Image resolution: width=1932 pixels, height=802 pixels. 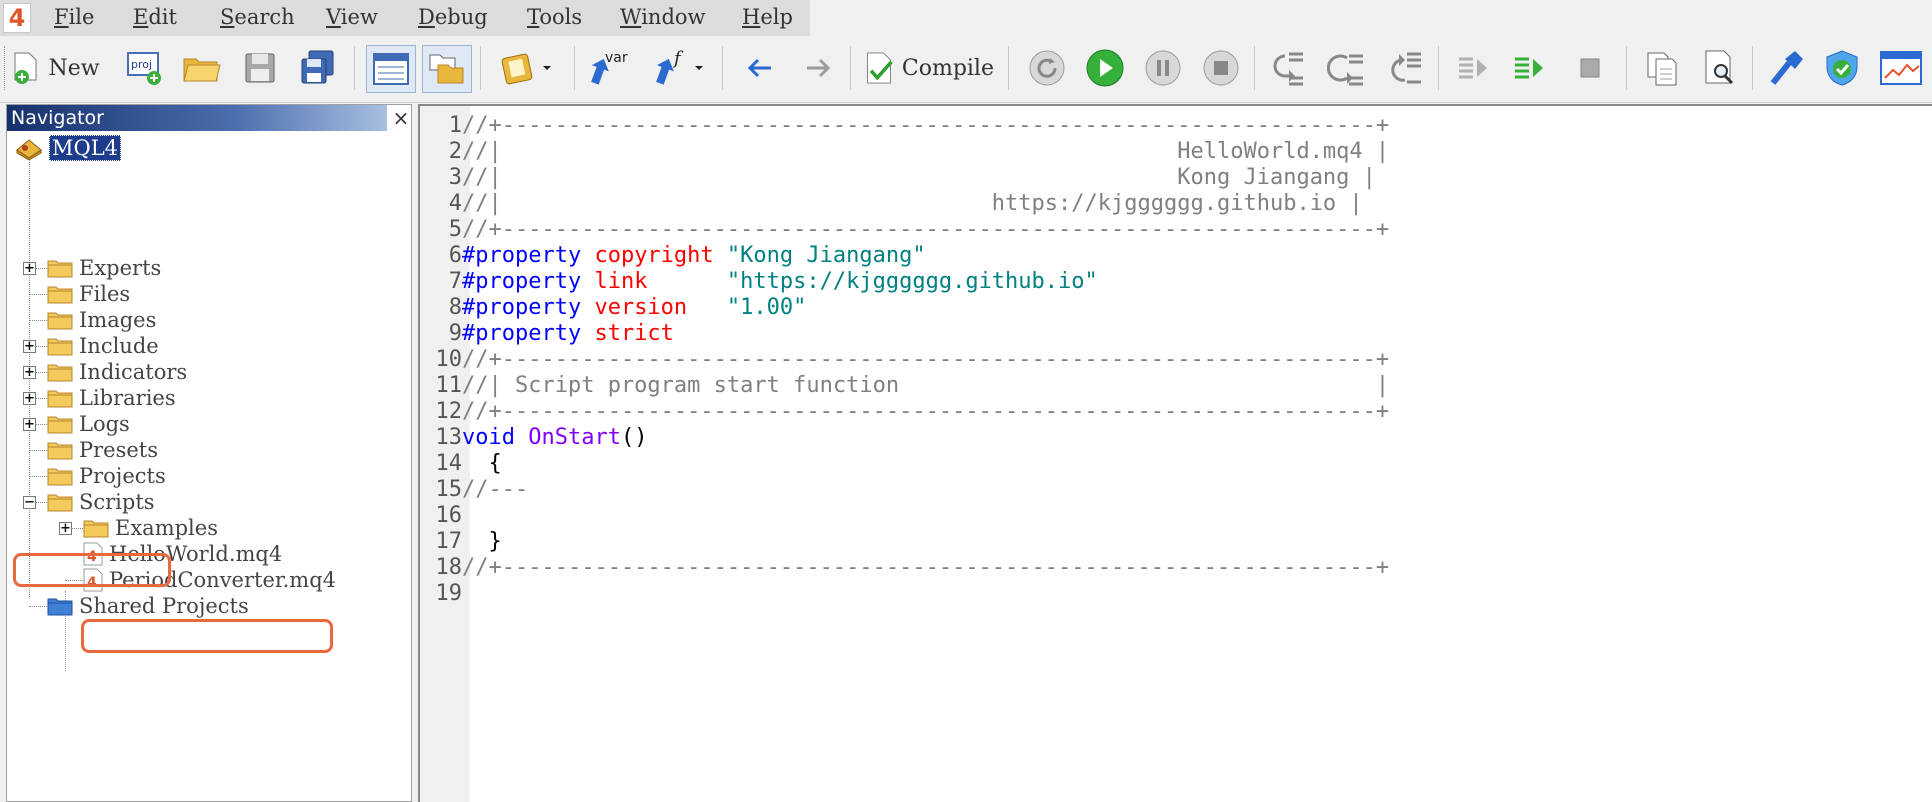 What do you see at coordinates (561, 17) in the screenshot?
I see `menu-label-rest: ools` at bounding box center [561, 17].